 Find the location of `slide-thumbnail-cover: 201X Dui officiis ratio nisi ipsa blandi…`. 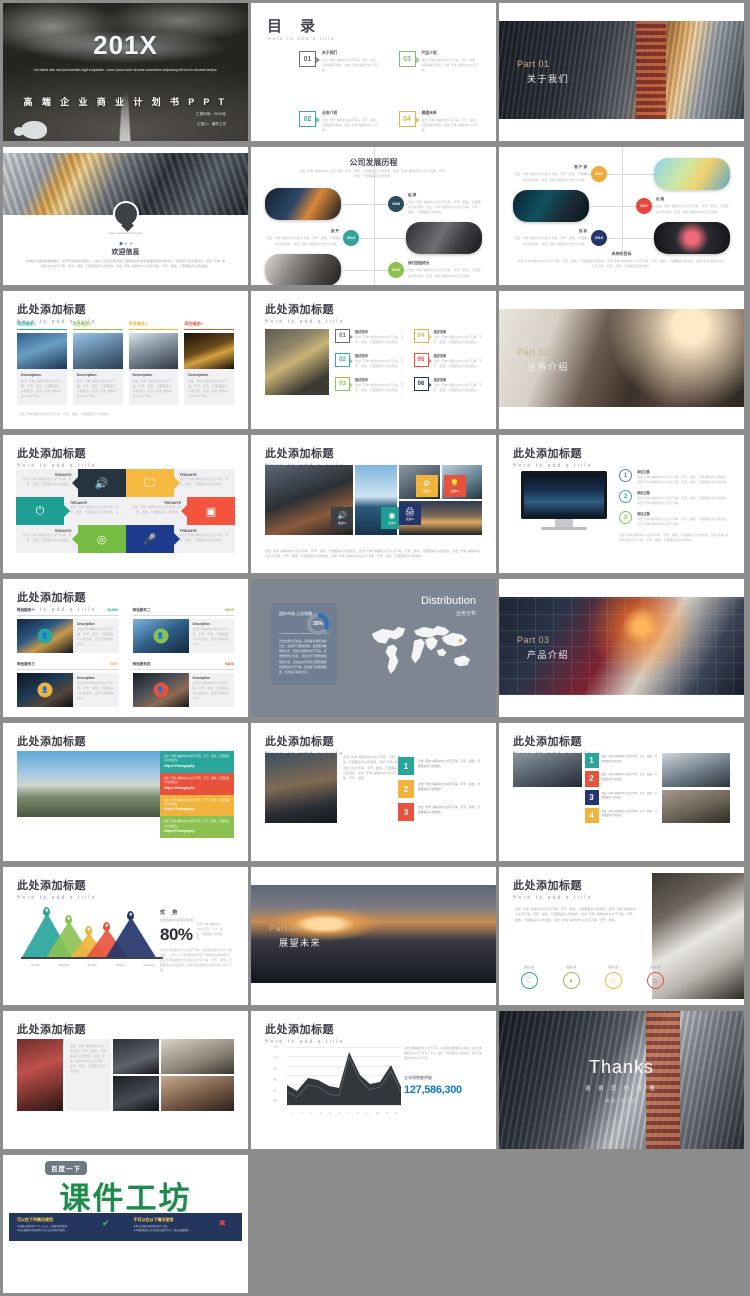

slide-thumbnail-cover: 201X Dui officiis ratio nisi ipsa blandi… is located at coordinates (125, 72).